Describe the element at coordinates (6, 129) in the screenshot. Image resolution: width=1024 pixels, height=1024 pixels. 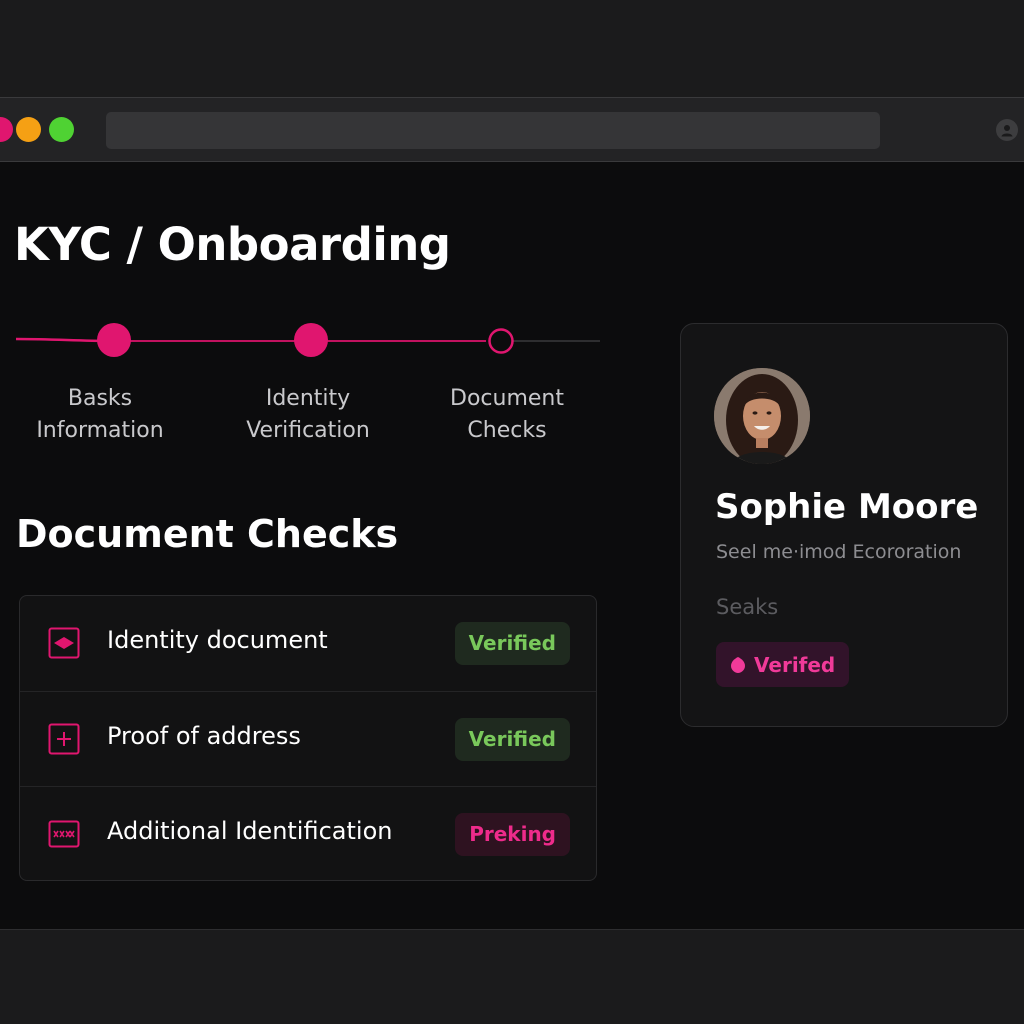
I see `close-window-button` at that location.